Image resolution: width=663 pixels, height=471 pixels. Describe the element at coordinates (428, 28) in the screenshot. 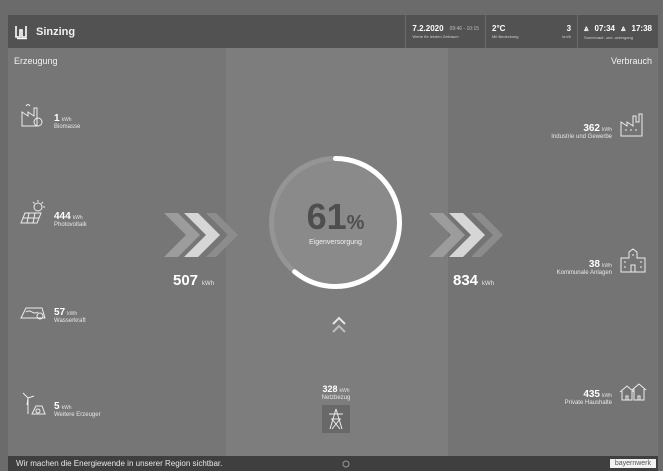

I see `date-value: 7.2.2020` at that location.